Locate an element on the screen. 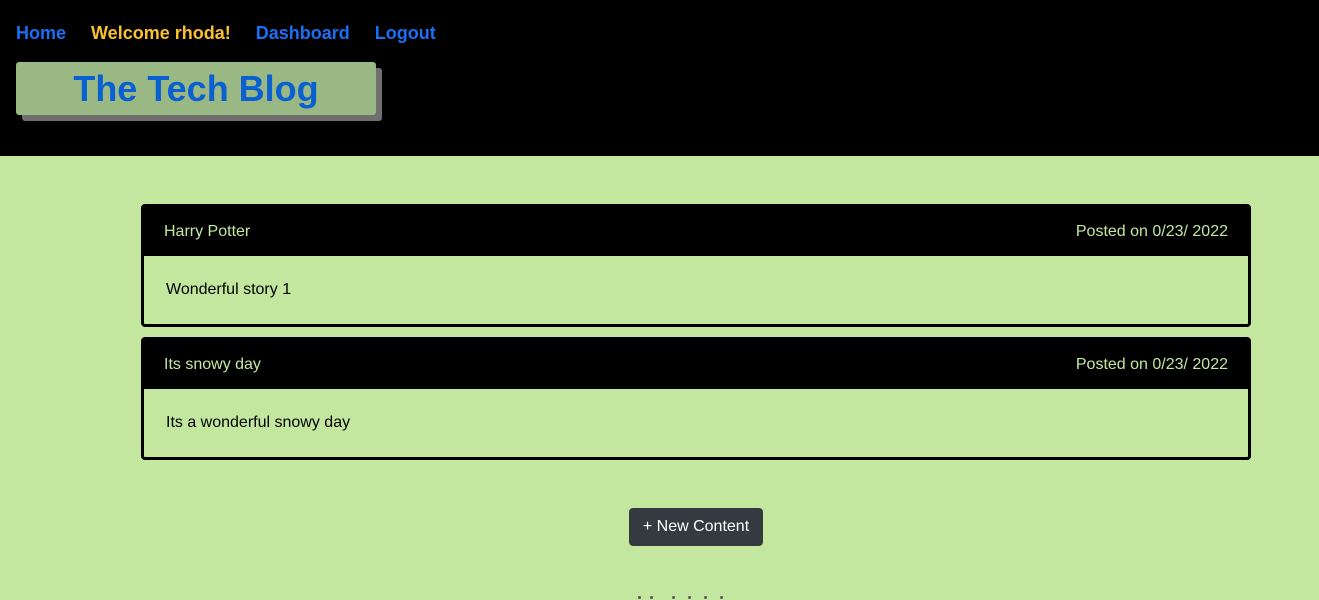 The image size is (1319, 600). site-brand: The Tech Blog is located at coordinates (196, 88).